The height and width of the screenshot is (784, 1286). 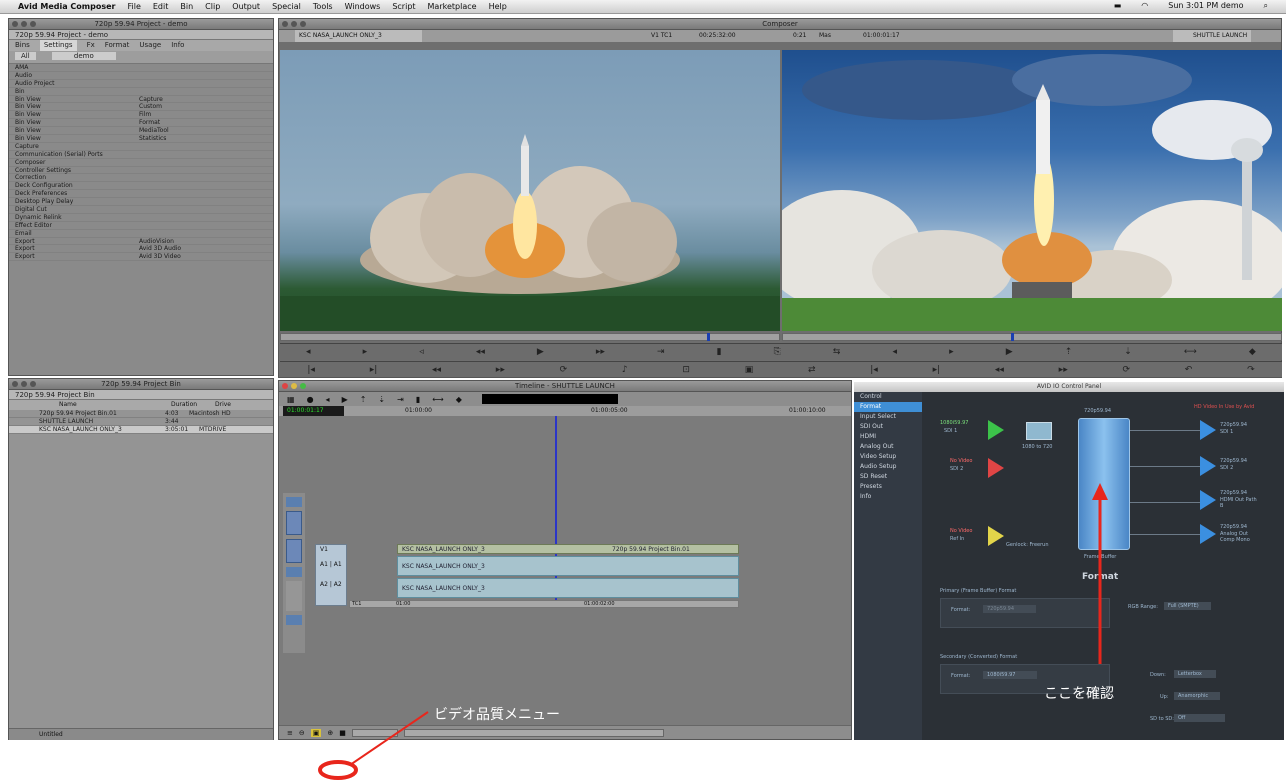 I want to click on annotation-video-quality-menu: ビデオ品質メニュー, so click(x=497, y=715).